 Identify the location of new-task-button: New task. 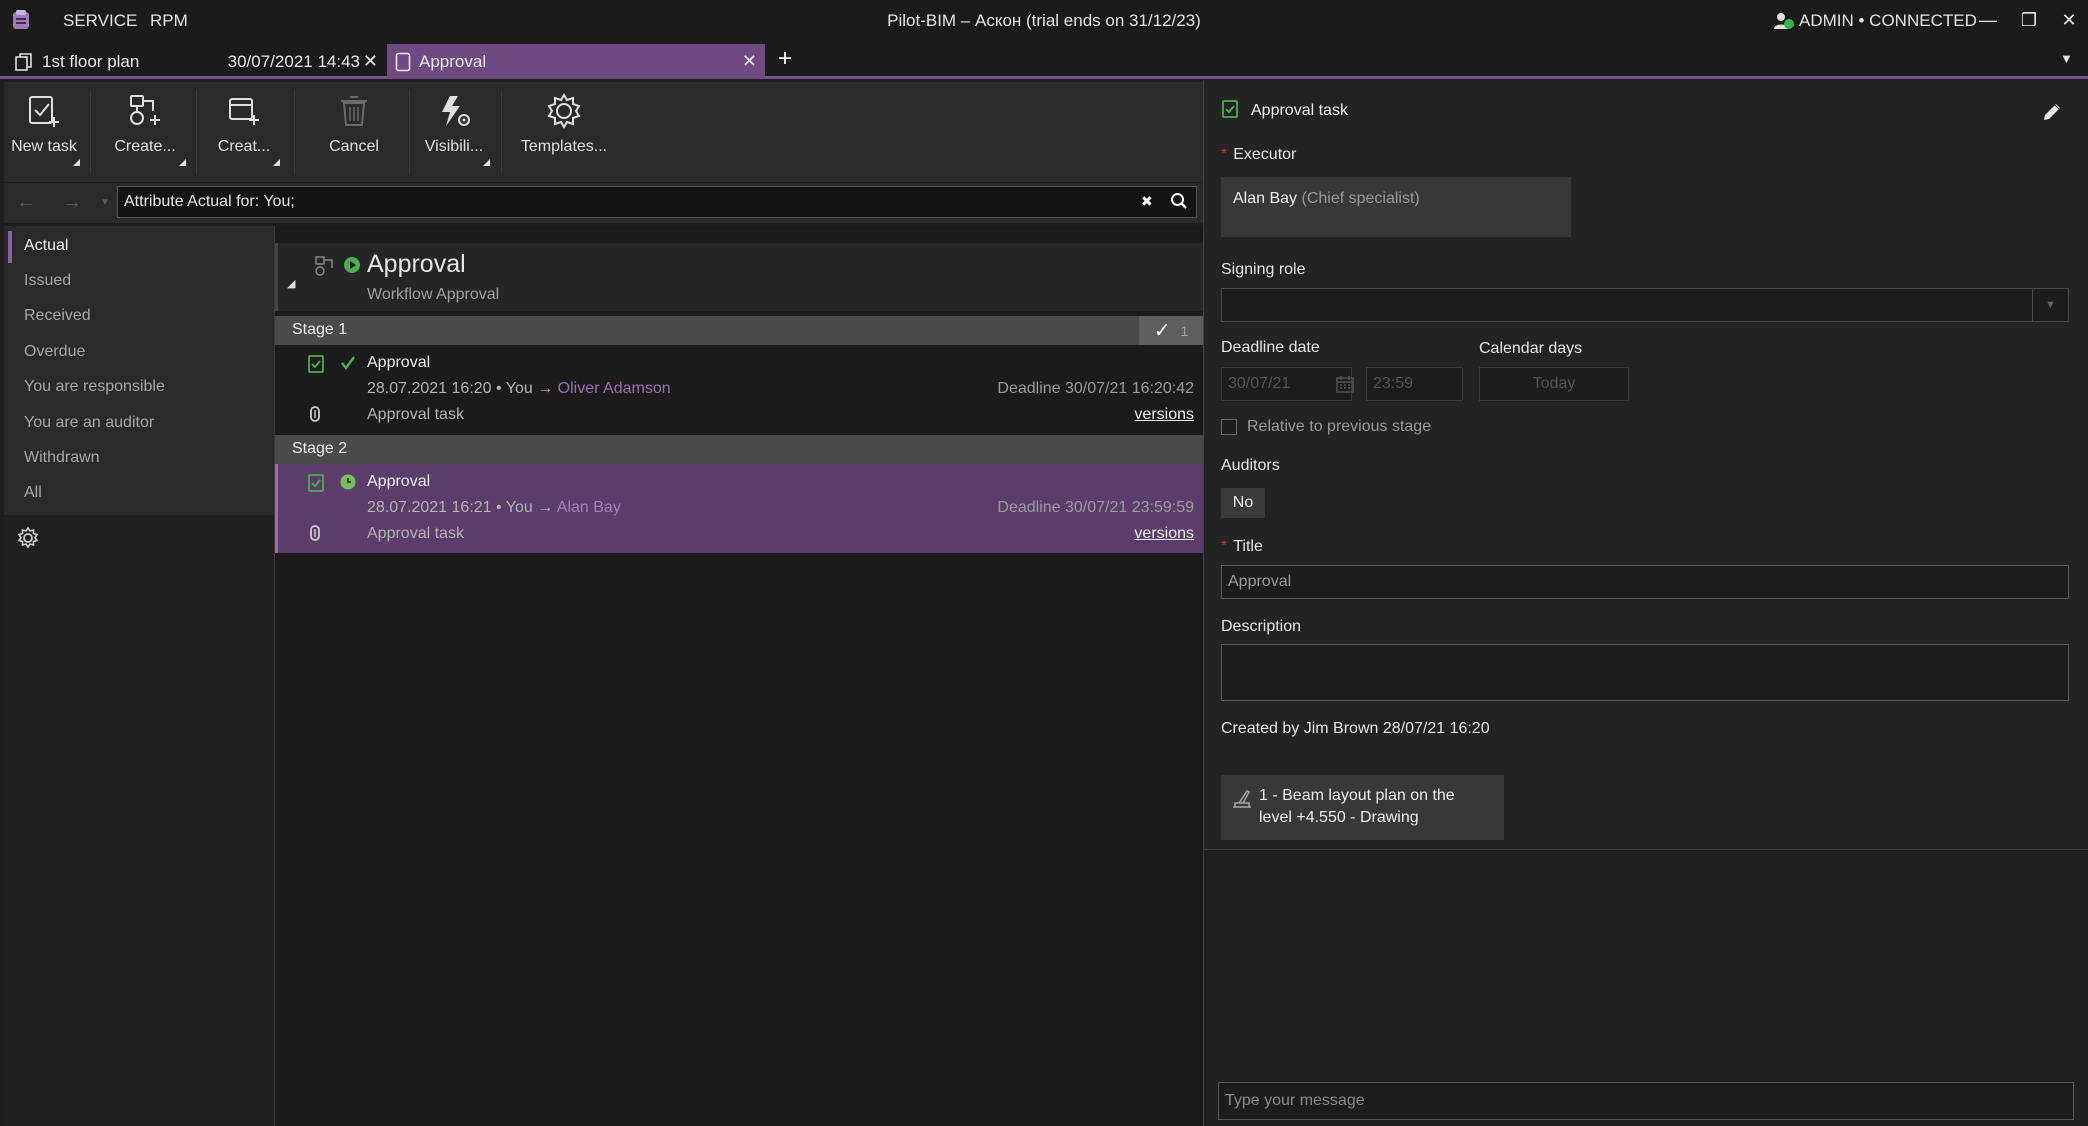
(44, 132).